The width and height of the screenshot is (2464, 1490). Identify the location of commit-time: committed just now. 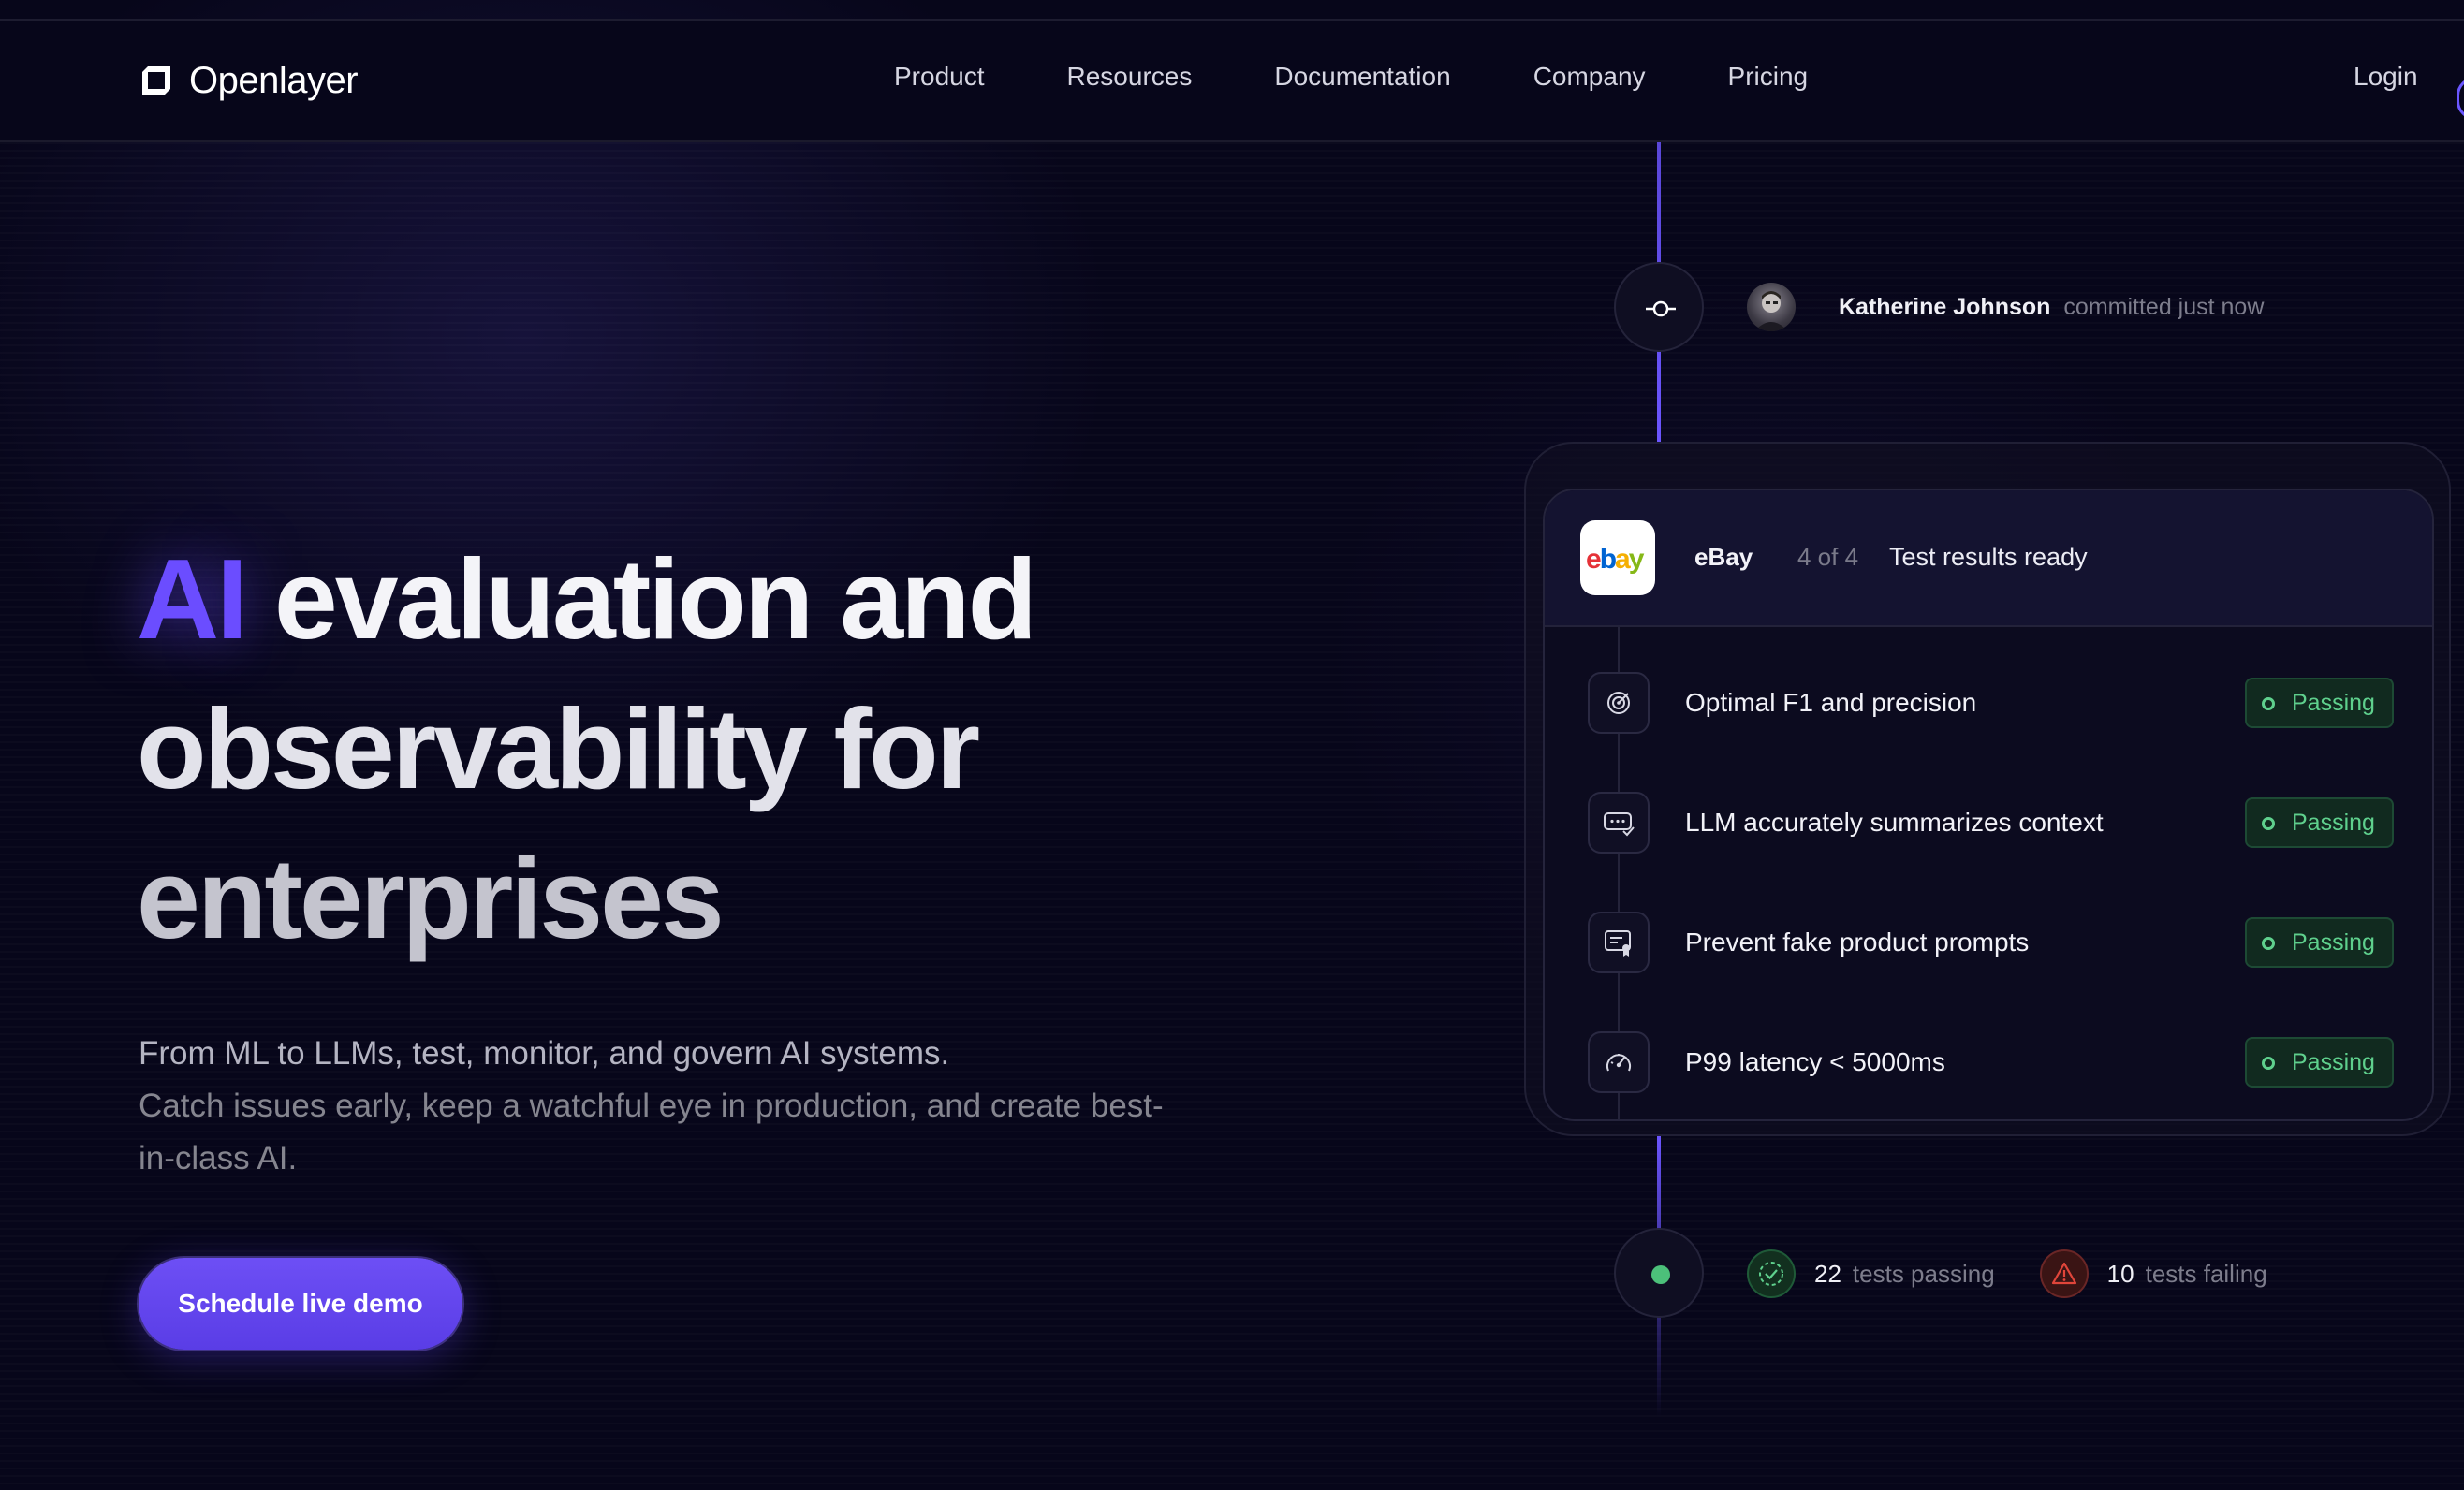
(2164, 306).